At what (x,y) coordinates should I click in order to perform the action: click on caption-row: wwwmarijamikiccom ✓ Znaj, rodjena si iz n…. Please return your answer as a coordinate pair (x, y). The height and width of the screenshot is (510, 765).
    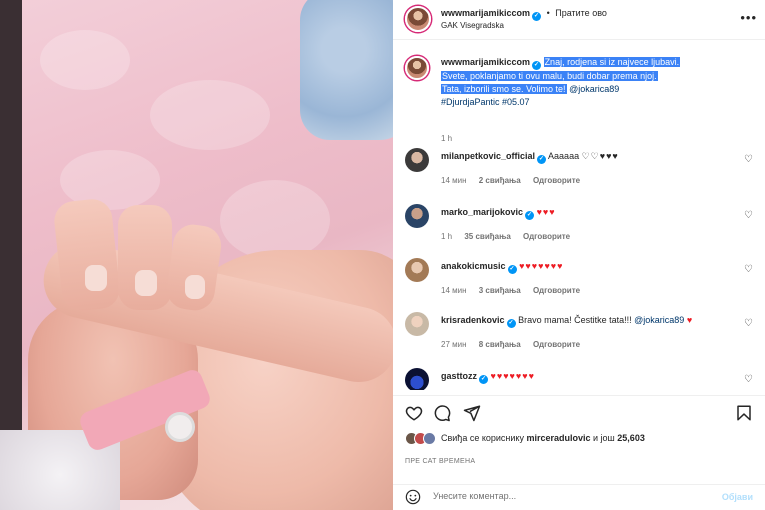
    Looking at the image, I should click on (579, 99).